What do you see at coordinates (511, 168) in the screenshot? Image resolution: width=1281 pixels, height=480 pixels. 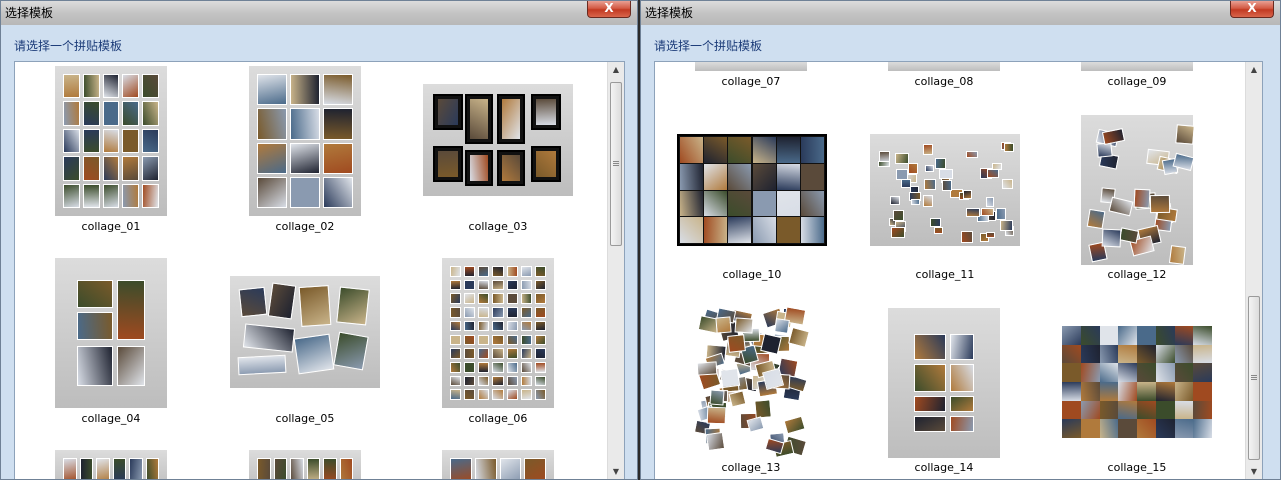 I see `photo-frame` at bounding box center [511, 168].